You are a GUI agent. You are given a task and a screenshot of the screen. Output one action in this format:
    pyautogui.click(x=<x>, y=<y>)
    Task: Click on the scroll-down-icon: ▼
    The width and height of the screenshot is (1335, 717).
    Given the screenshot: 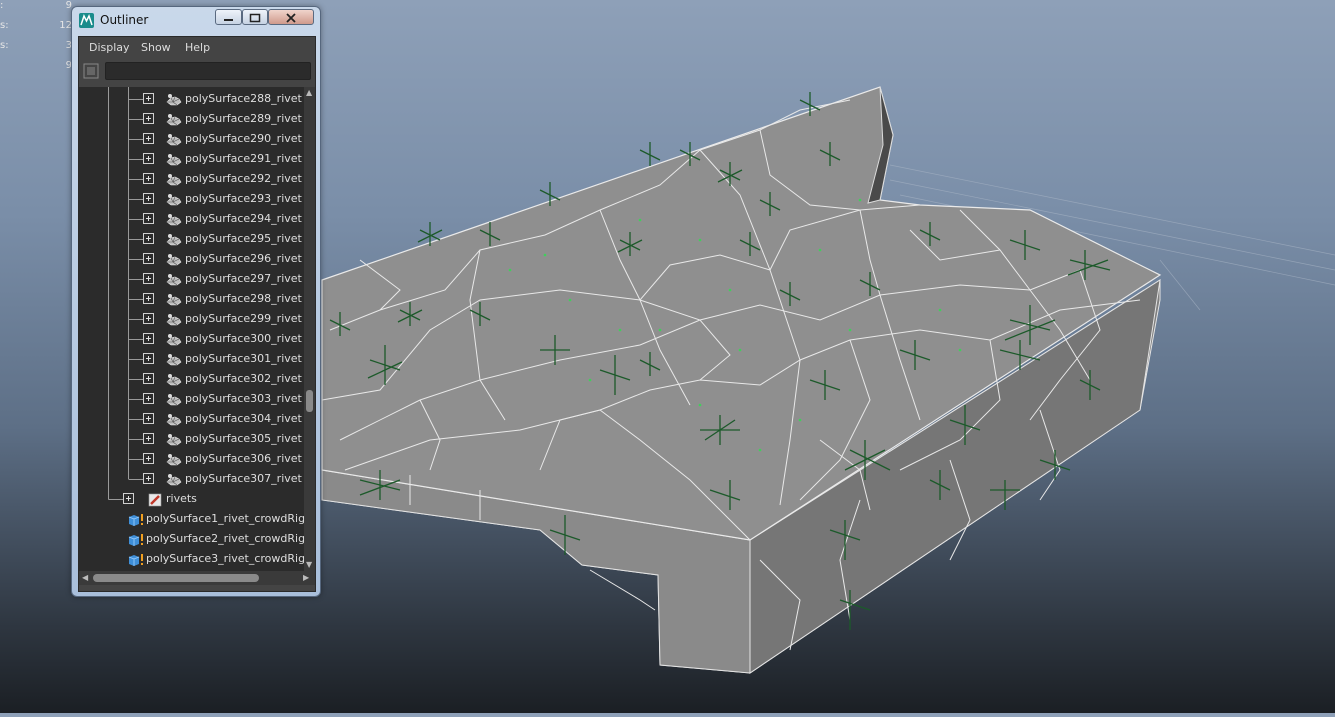 What is the action you would take?
    pyautogui.click(x=309, y=565)
    